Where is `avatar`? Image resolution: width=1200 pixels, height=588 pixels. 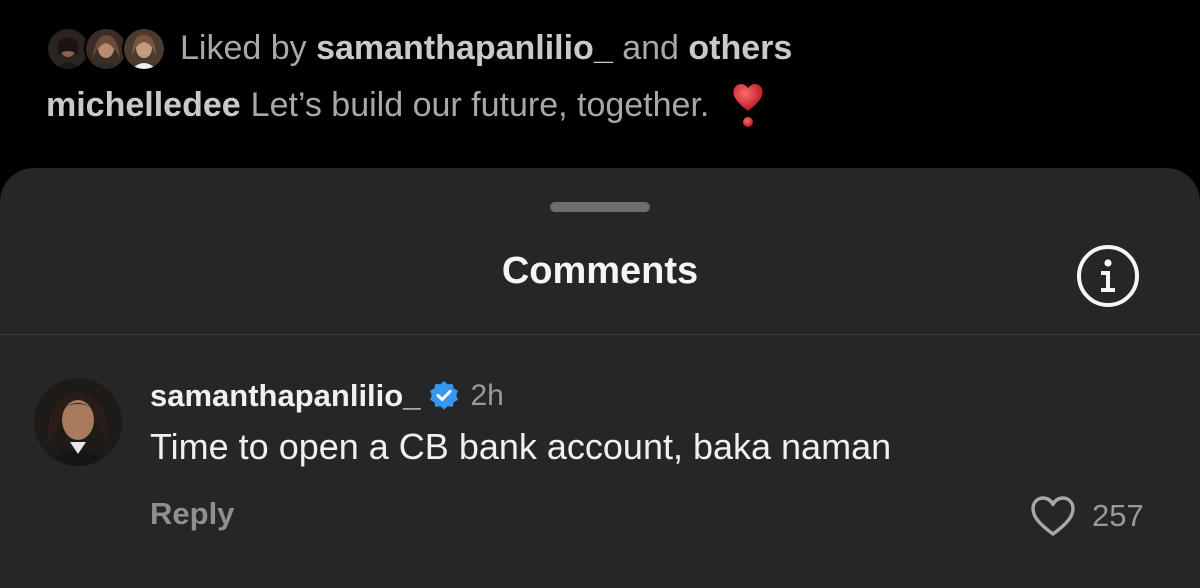
avatar is located at coordinates (78, 422).